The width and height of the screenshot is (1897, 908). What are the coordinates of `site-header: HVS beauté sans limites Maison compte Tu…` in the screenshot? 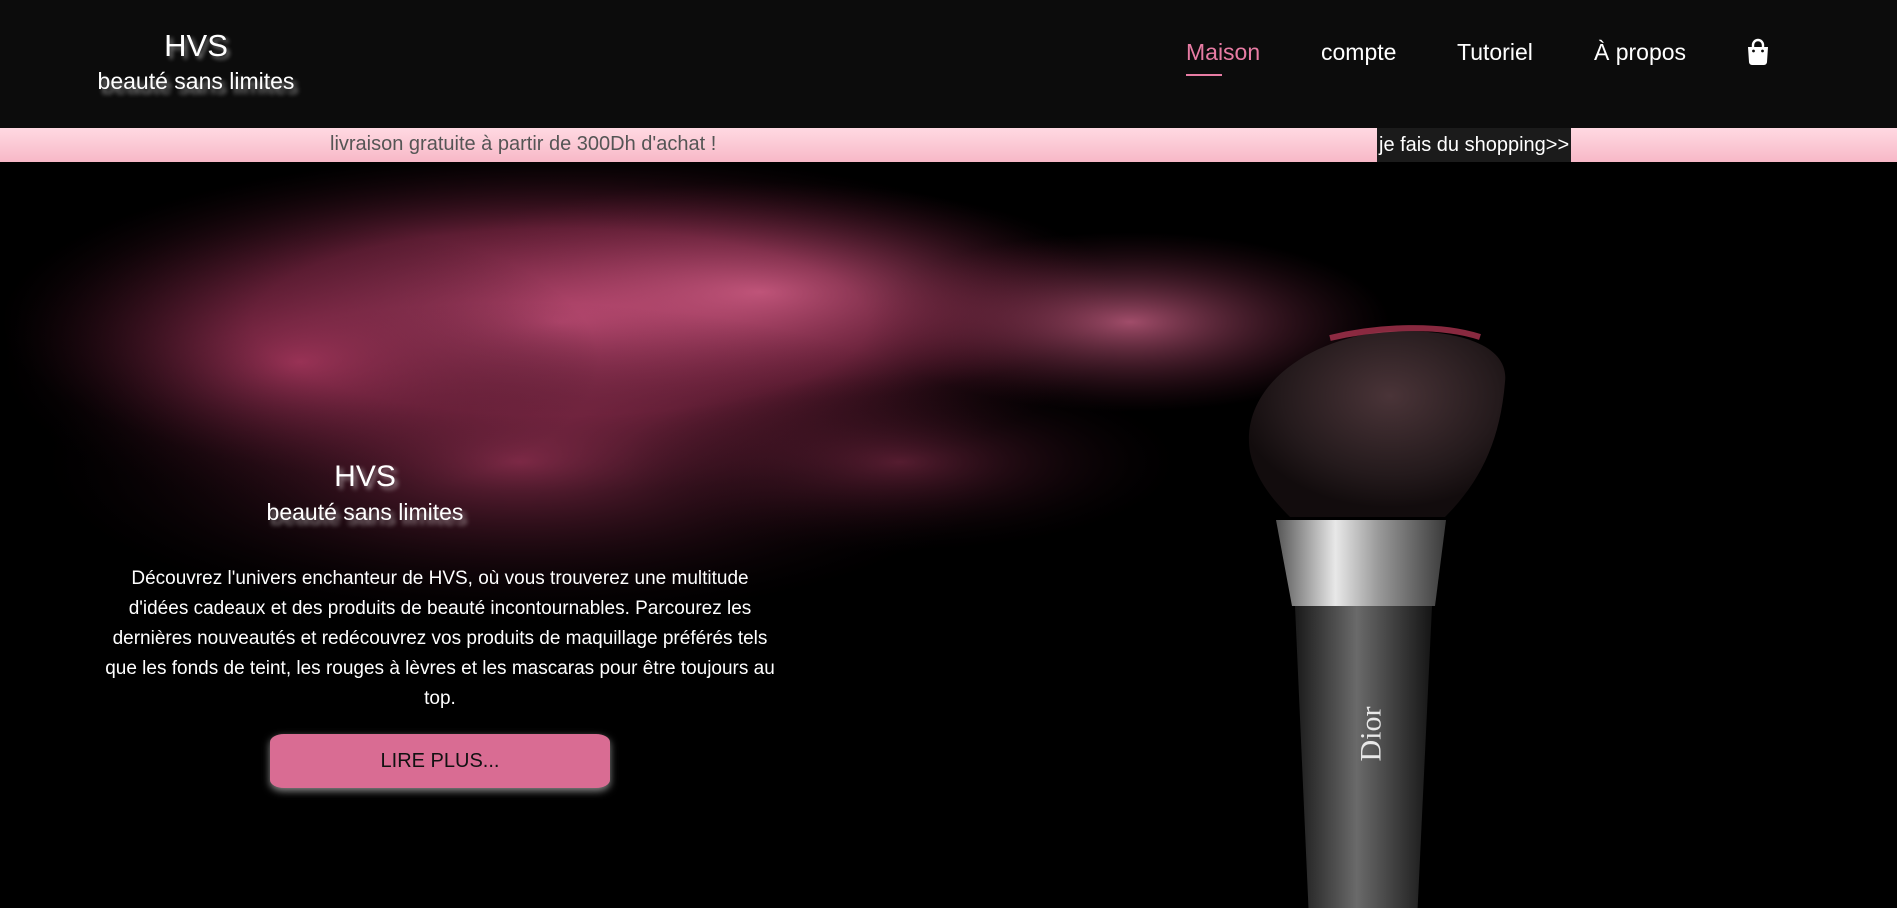 It's located at (948, 64).